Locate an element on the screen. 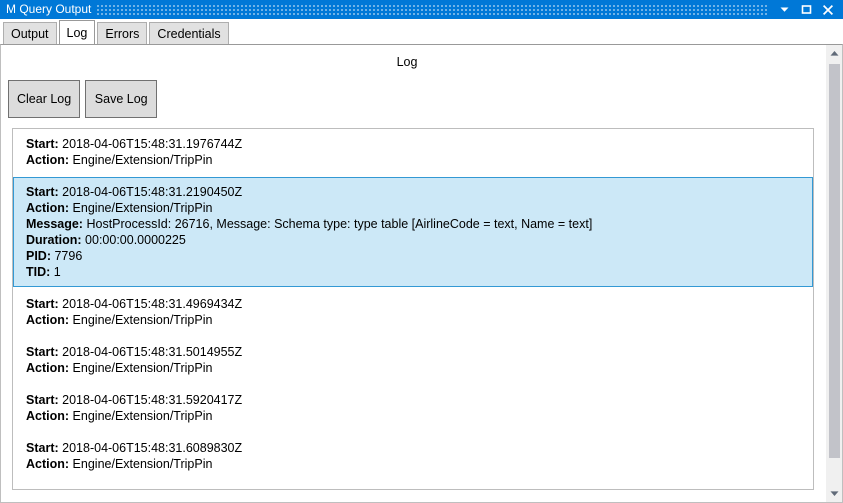 The width and height of the screenshot is (843, 503). close-icon is located at coordinates (828, 9).